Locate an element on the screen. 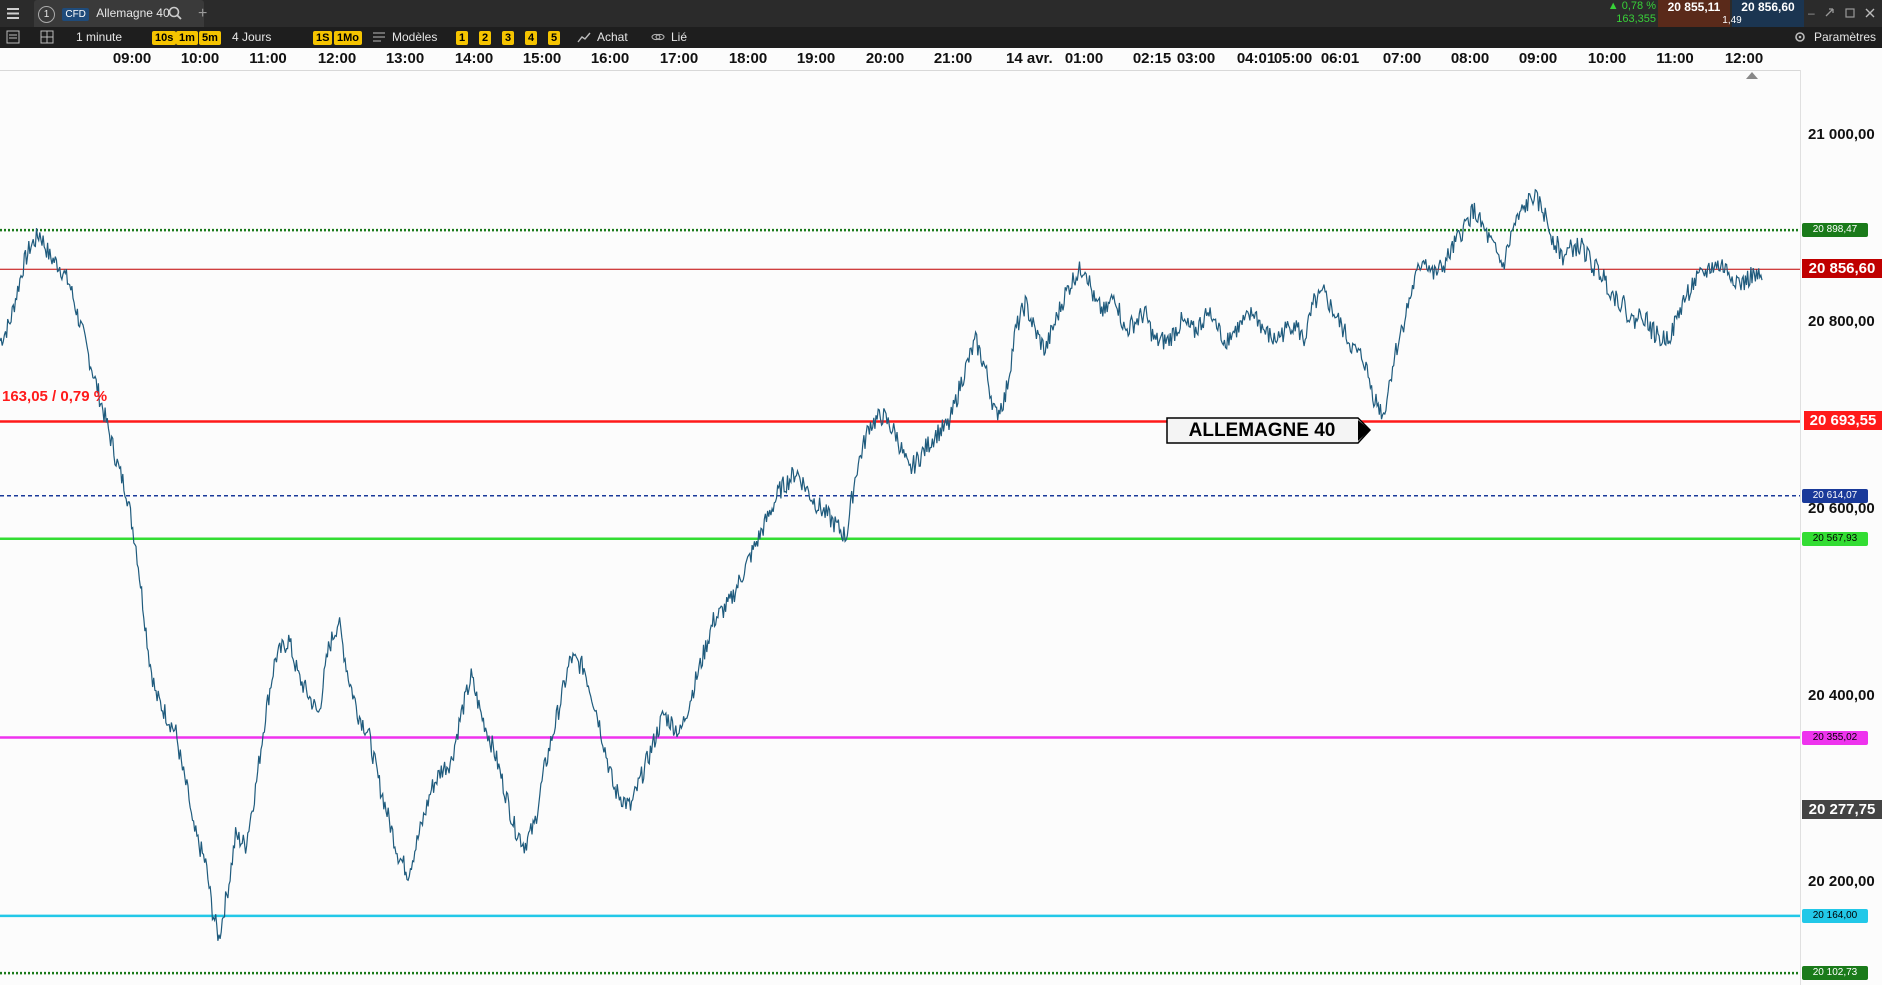 Image resolution: width=1882 pixels, height=985 pixels. model-slot-5: 5 is located at coordinates (554, 37).